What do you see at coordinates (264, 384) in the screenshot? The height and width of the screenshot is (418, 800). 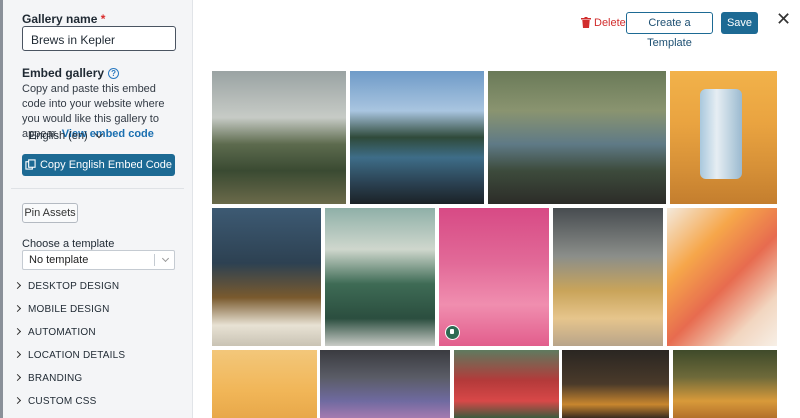 I see `gallery-photo-beer-glass-yellow` at bounding box center [264, 384].